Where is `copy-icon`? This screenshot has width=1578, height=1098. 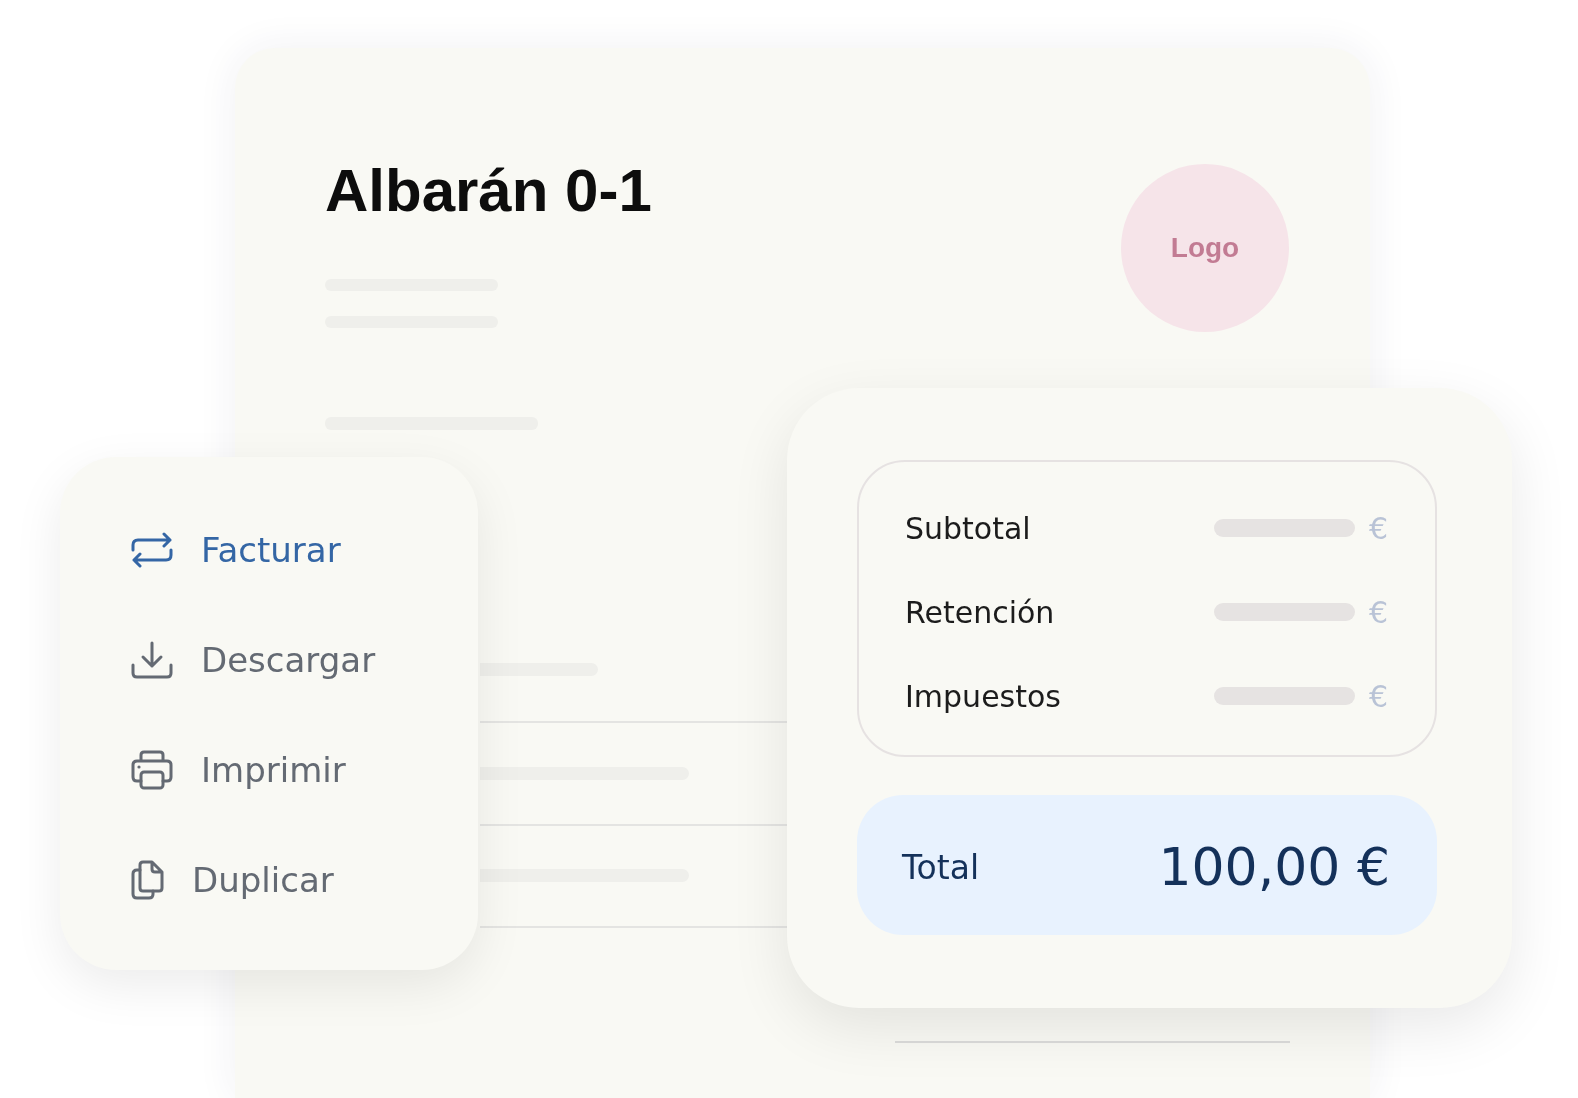
copy-icon is located at coordinates (147, 880).